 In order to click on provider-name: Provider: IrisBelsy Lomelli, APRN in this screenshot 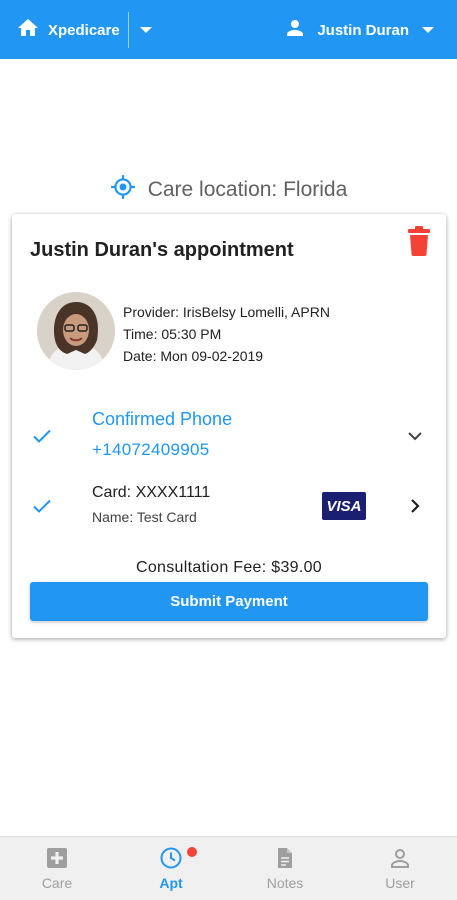, I will do `click(226, 312)`.